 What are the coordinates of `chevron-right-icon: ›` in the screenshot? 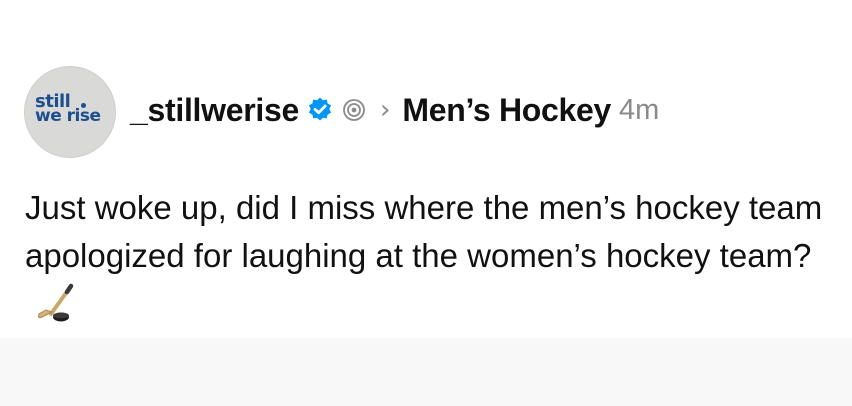 It's located at (385, 110).